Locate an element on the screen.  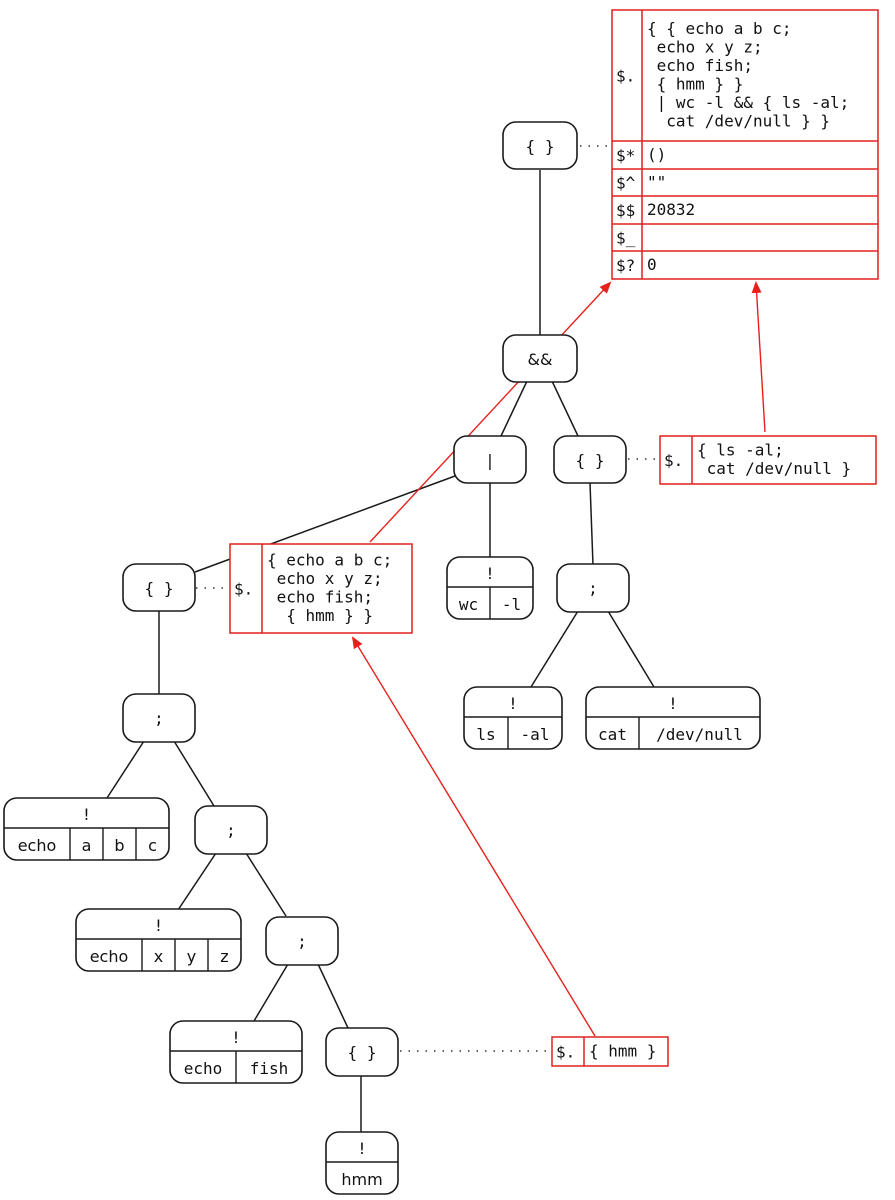
argument-cell: y is located at coordinates (191, 956).